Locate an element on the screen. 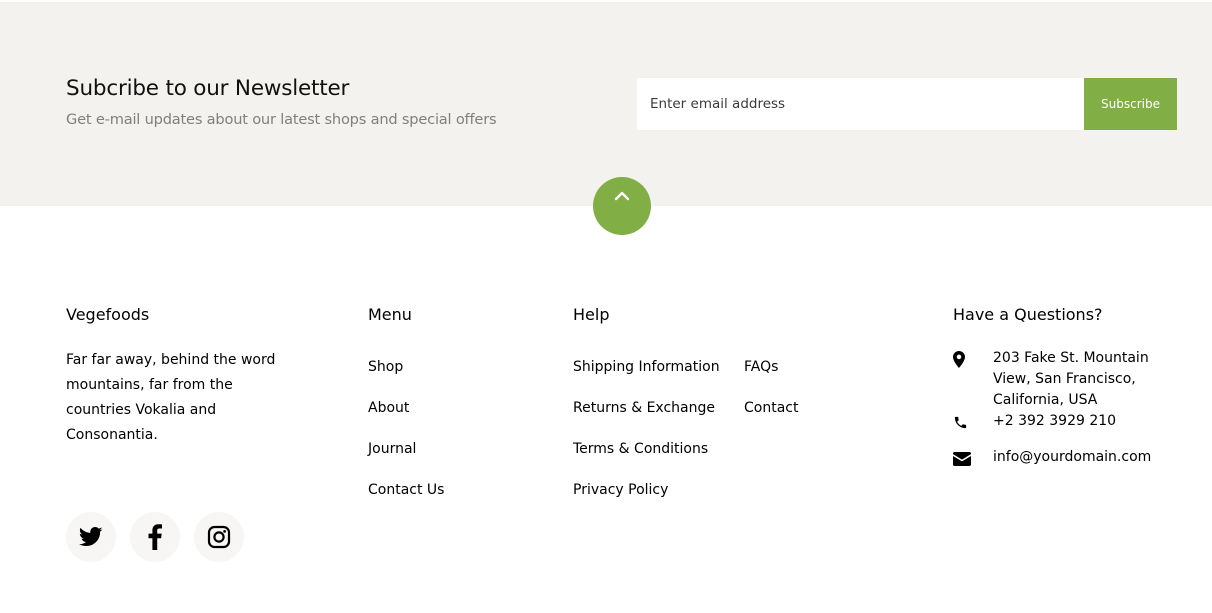 The width and height of the screenshot is (1212, 613). instagram-link is located at coordinates (219, 537).